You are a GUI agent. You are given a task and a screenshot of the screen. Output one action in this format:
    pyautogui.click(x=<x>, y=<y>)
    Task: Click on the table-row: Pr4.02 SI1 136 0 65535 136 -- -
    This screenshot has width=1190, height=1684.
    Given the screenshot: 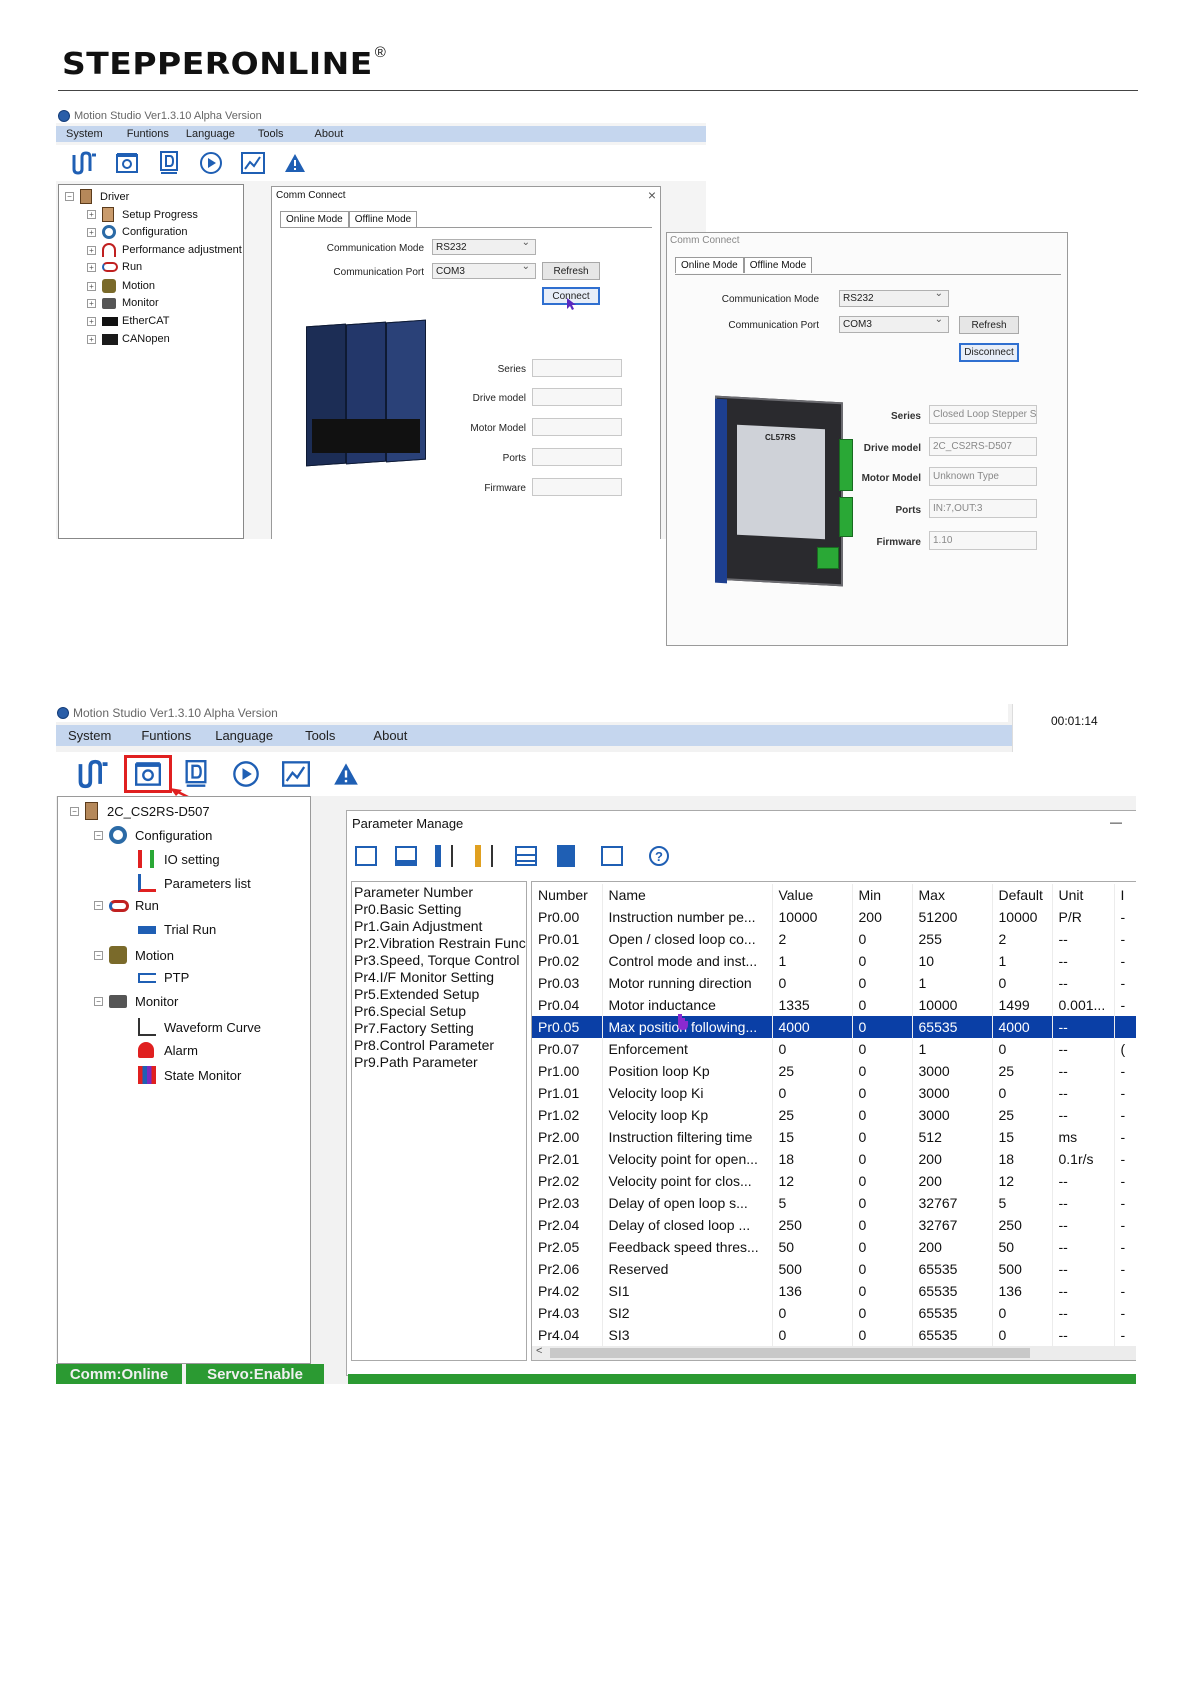 What is the action you would take?
    pyautogui.click(x=834, y=1291)
    